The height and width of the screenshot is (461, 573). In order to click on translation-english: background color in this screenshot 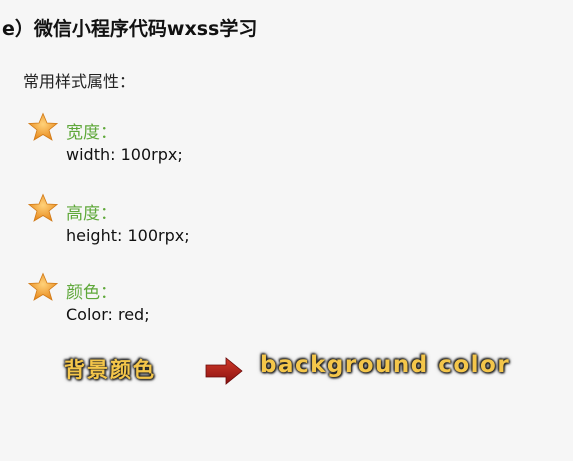, I will do `click(385, 365)`.